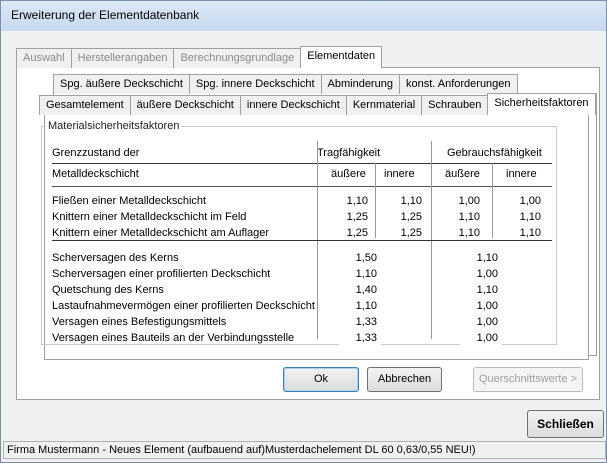 This screenshot has height=463, width=607. Describe the element at coordinates (399, 174) in the screenshot. I see `header-trag-innere: innere` at that location.